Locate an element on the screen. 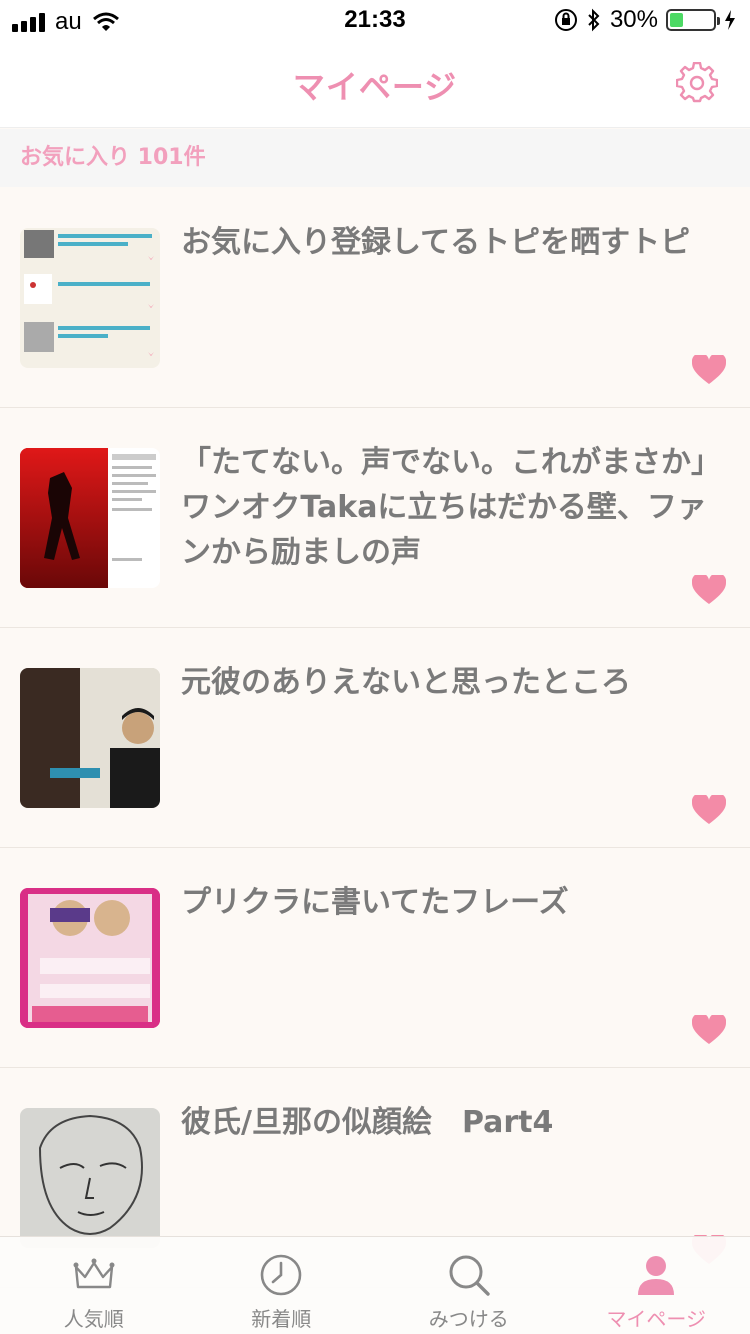  clock-icon is located at coordinates (281, 1275).